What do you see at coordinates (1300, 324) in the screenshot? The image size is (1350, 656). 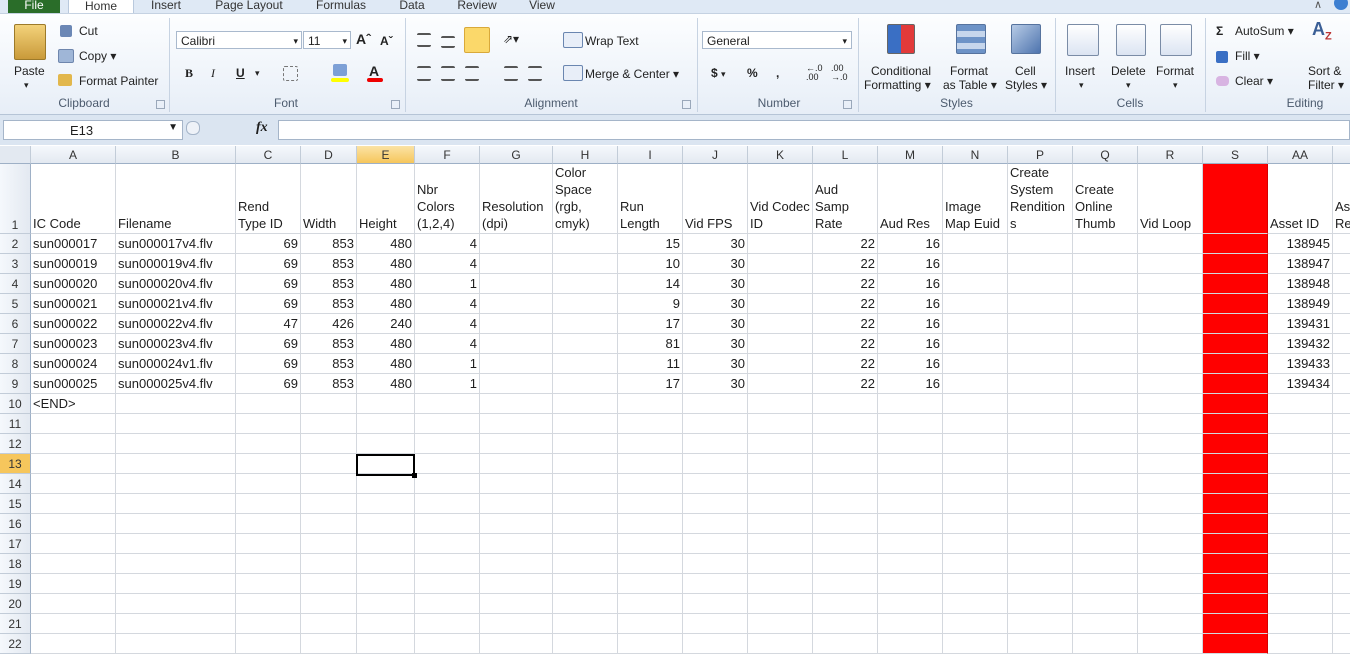 I see `table-cell: 139431` at bounding box center [1300, 324].